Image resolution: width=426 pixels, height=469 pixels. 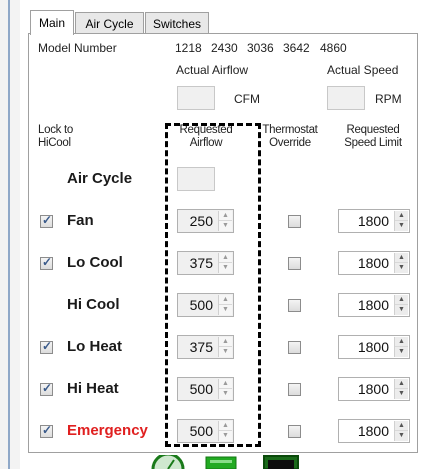 What do you see at coordinates (107, 430) in the screenshot?
I see `emergency-label: Emergency` at bounding box center [107, 430].